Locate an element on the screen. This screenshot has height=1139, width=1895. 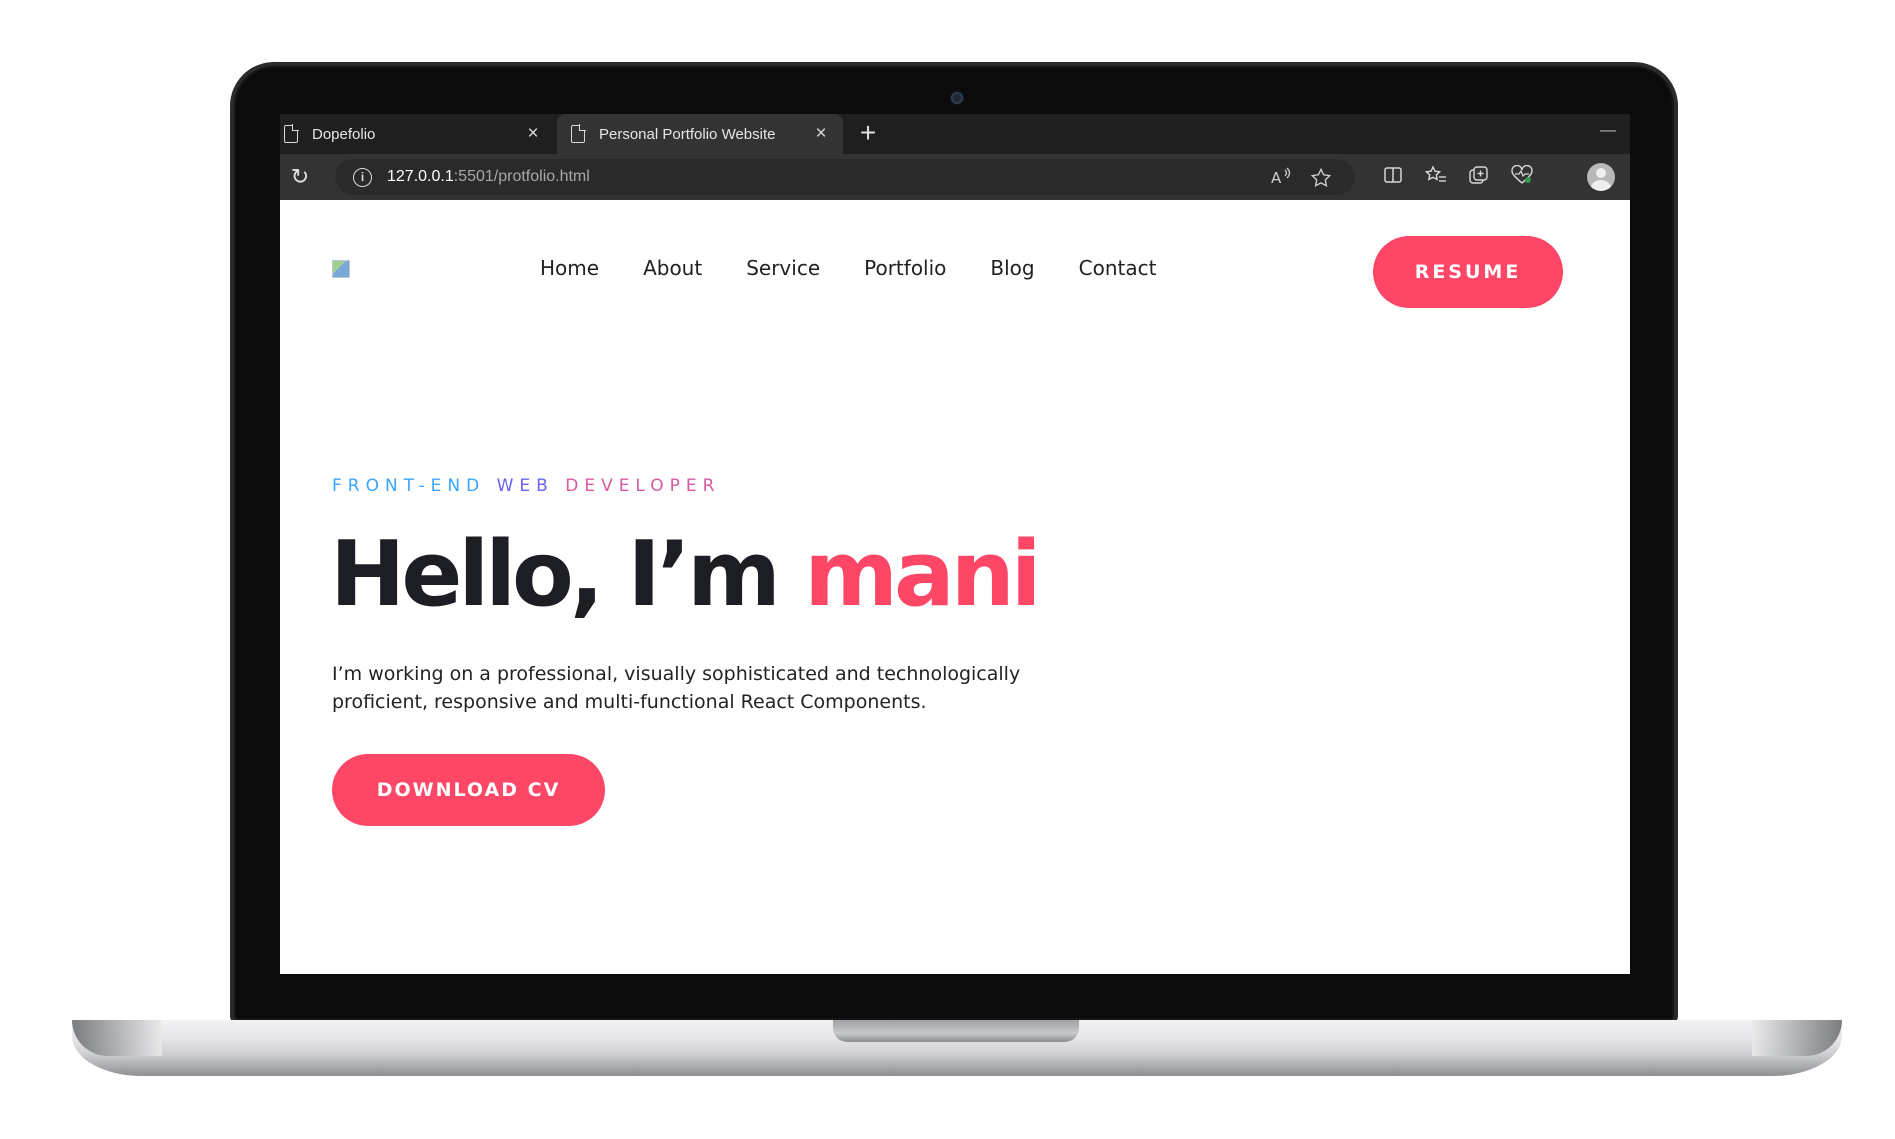
nav-portfolio: Portfolio is located at coordinates (905, 268).